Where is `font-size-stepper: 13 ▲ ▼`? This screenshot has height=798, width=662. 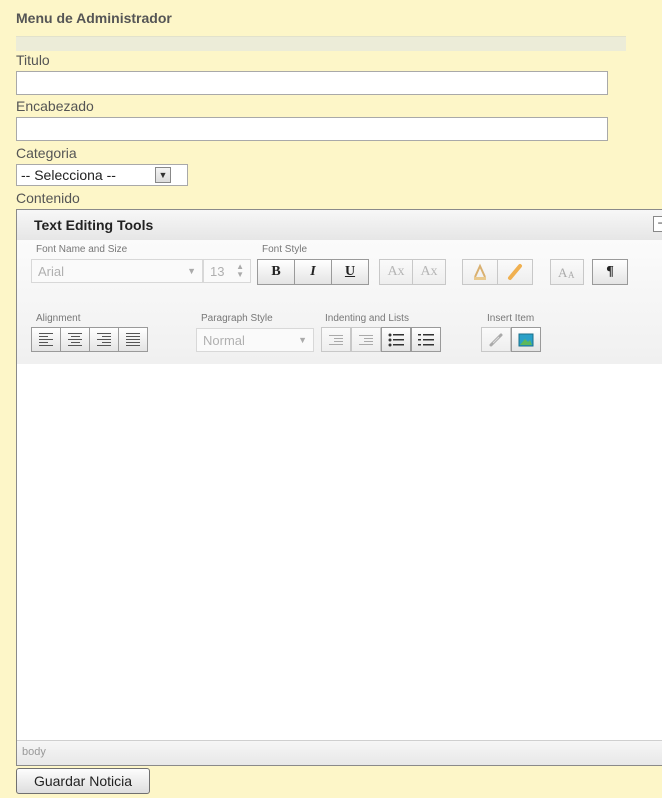 font-size-stepper: 13 ▲ ▼ is located at coordinates (227, 271).